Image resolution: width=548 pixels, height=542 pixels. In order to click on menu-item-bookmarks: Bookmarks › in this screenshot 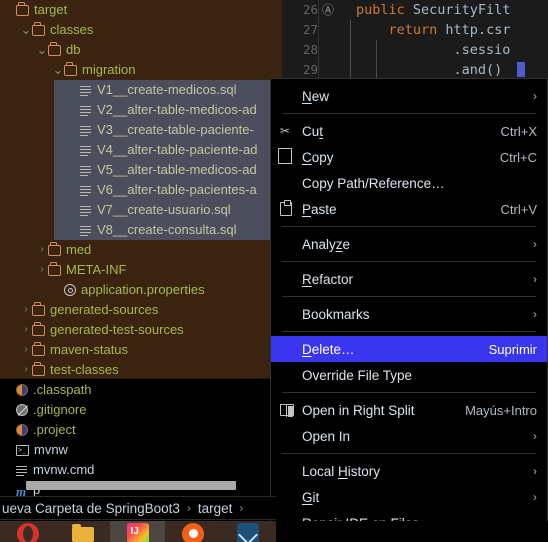, I will do `click(409, 314)`.